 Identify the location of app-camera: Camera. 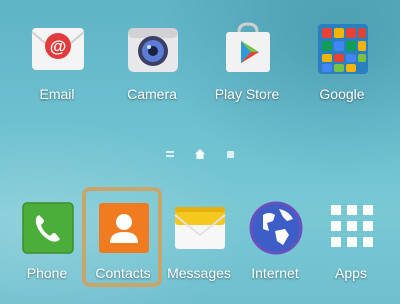
(152, 67).